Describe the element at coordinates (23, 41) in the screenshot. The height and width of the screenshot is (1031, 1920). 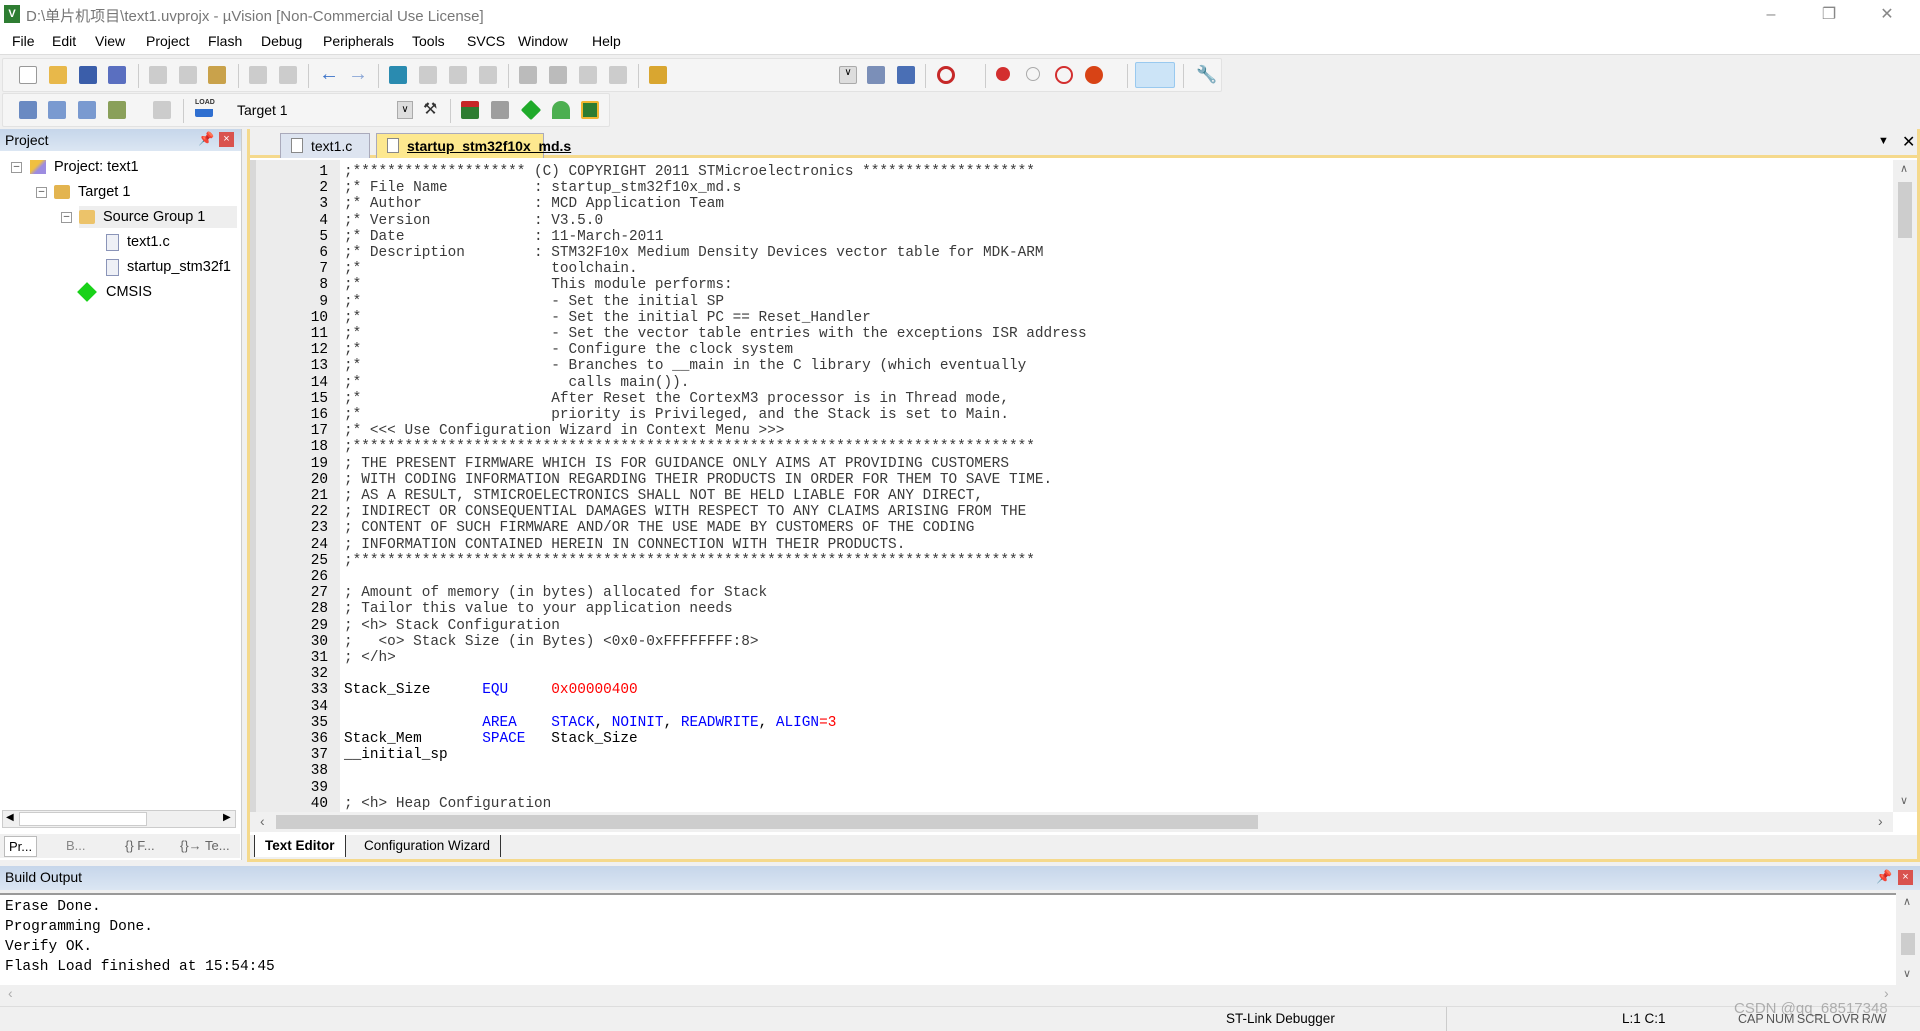
I see `menu-file: File` at that location.